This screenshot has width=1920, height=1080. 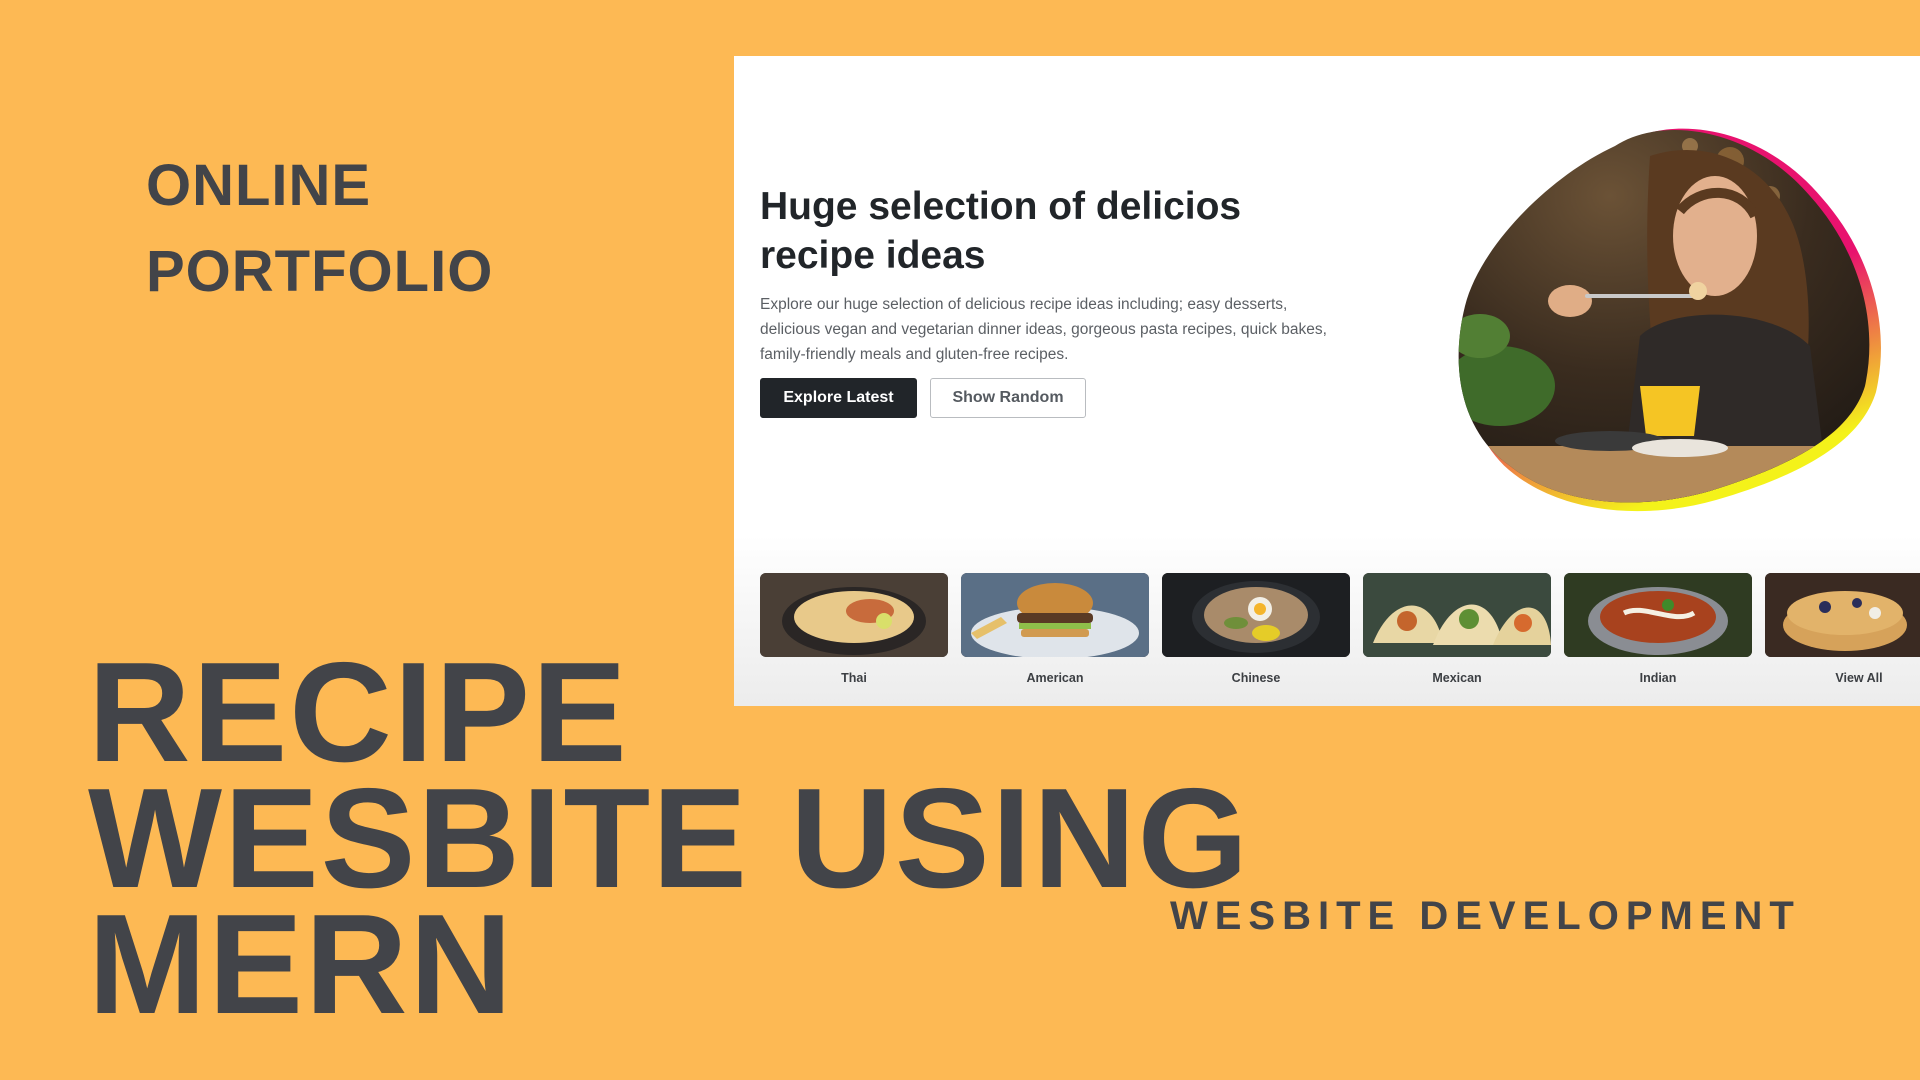 I want to click on category-label: Mexican, so click(x=1457, y=678).